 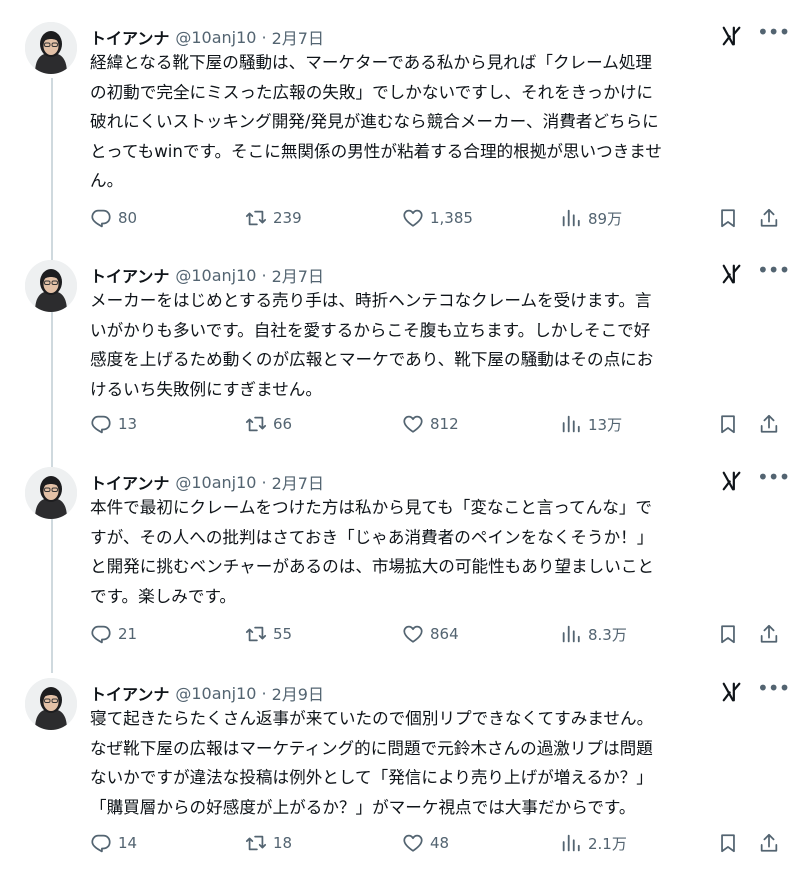 I want to click on tweet-actions: 80 239 1,385 89万, so click(x=440, y=219).